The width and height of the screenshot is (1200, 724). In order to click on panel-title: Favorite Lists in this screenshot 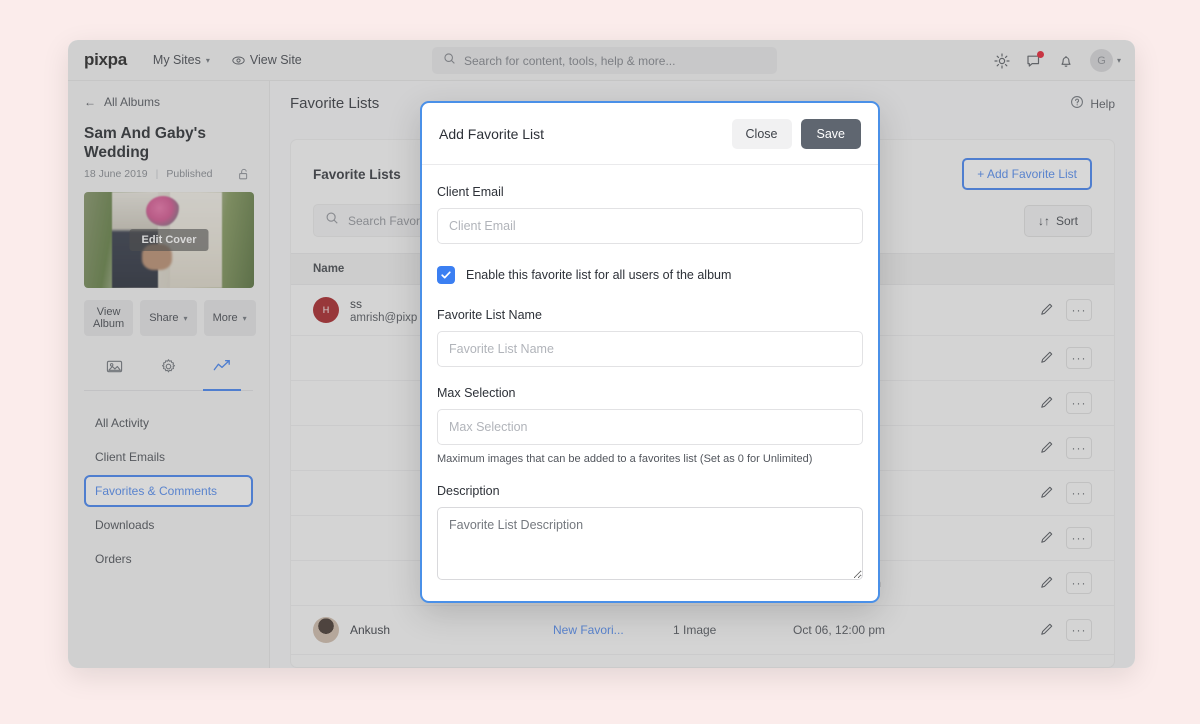, I will do `click(357, 174)`.